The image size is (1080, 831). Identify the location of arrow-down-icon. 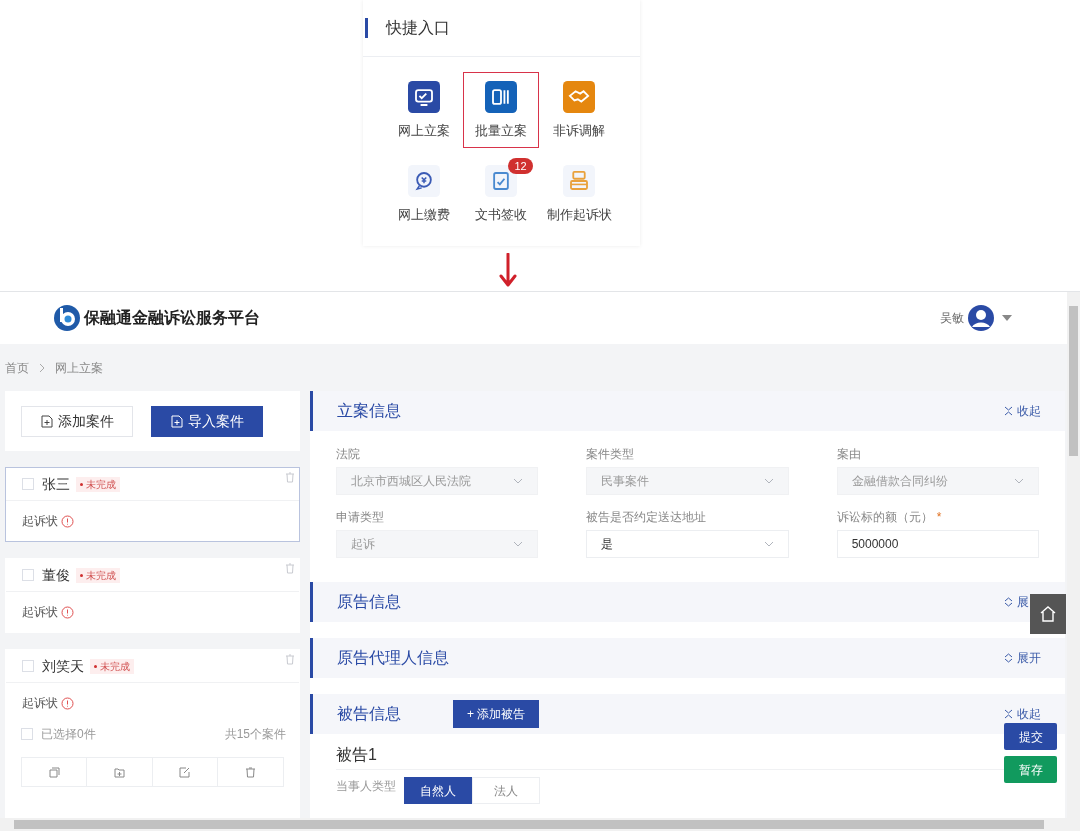
(508, 271).